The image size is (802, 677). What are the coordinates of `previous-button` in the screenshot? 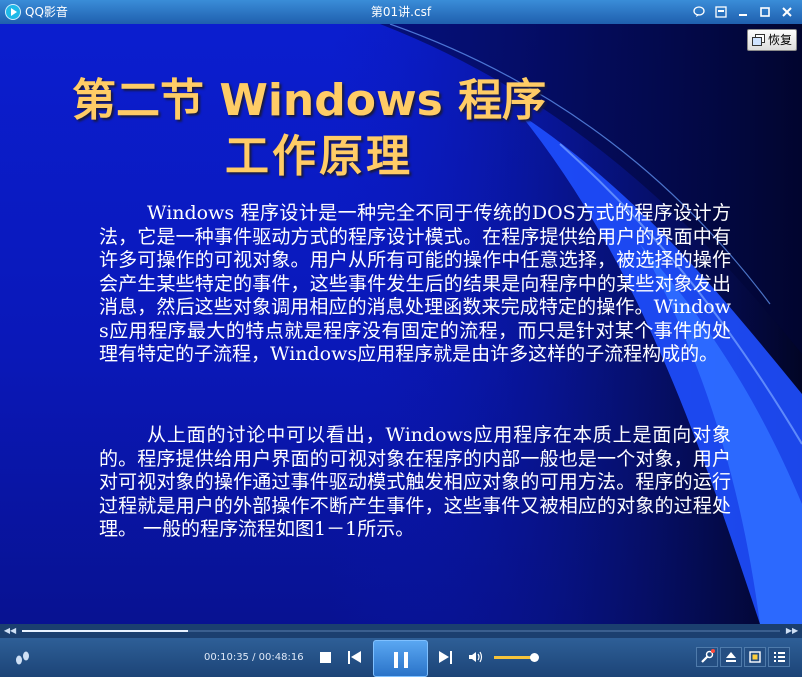 It's located at (355, 657).